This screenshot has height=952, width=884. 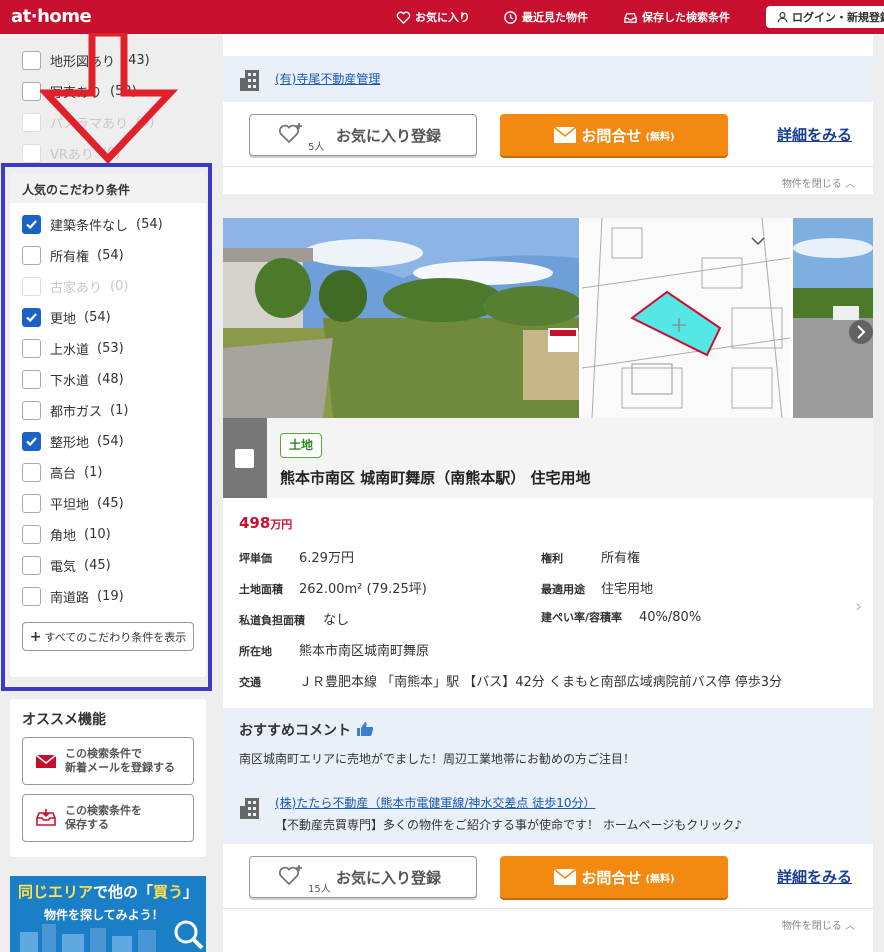 I want to click on company-strip: (有)寺尾不動産管理, so click(x=548, y=79).